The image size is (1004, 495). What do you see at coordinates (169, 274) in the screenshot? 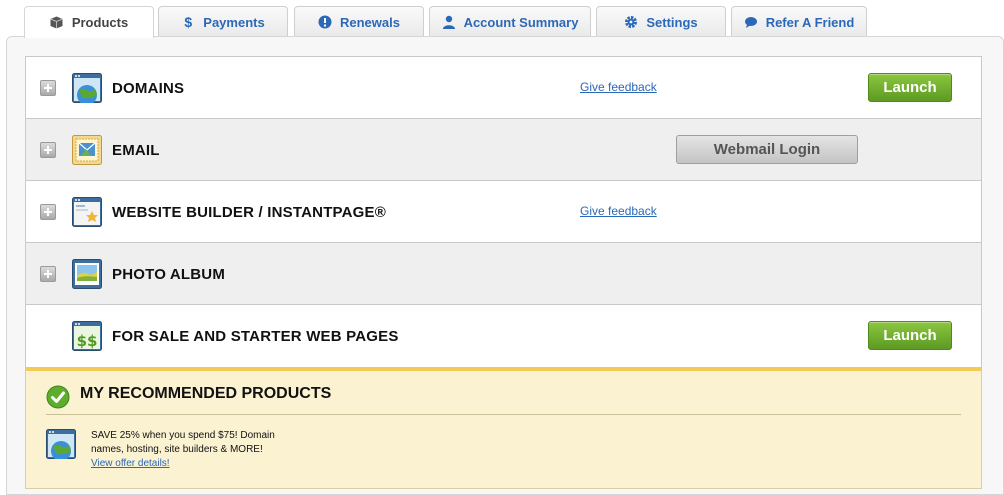
I see `product-name: PHOTO ALBUM` at bounding box center [169, 274].